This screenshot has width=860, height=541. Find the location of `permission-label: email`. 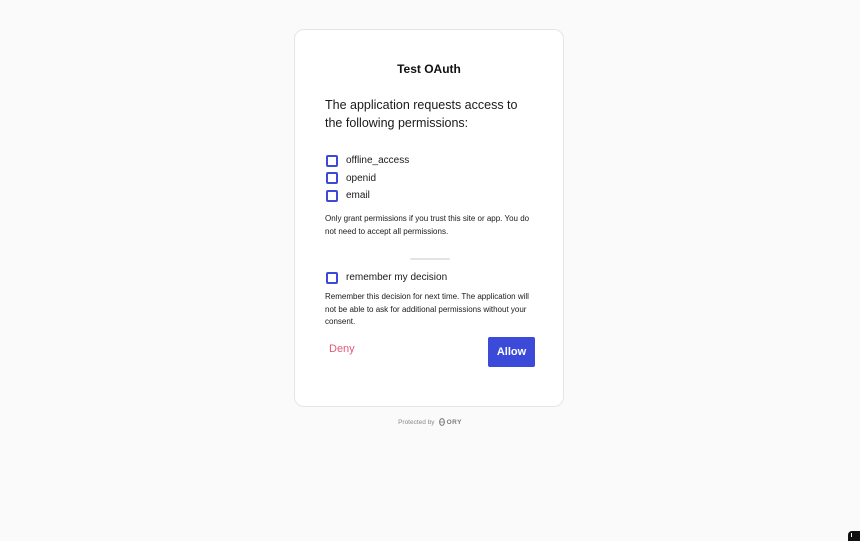

permission-label: email is located at coordinates (358, 196).